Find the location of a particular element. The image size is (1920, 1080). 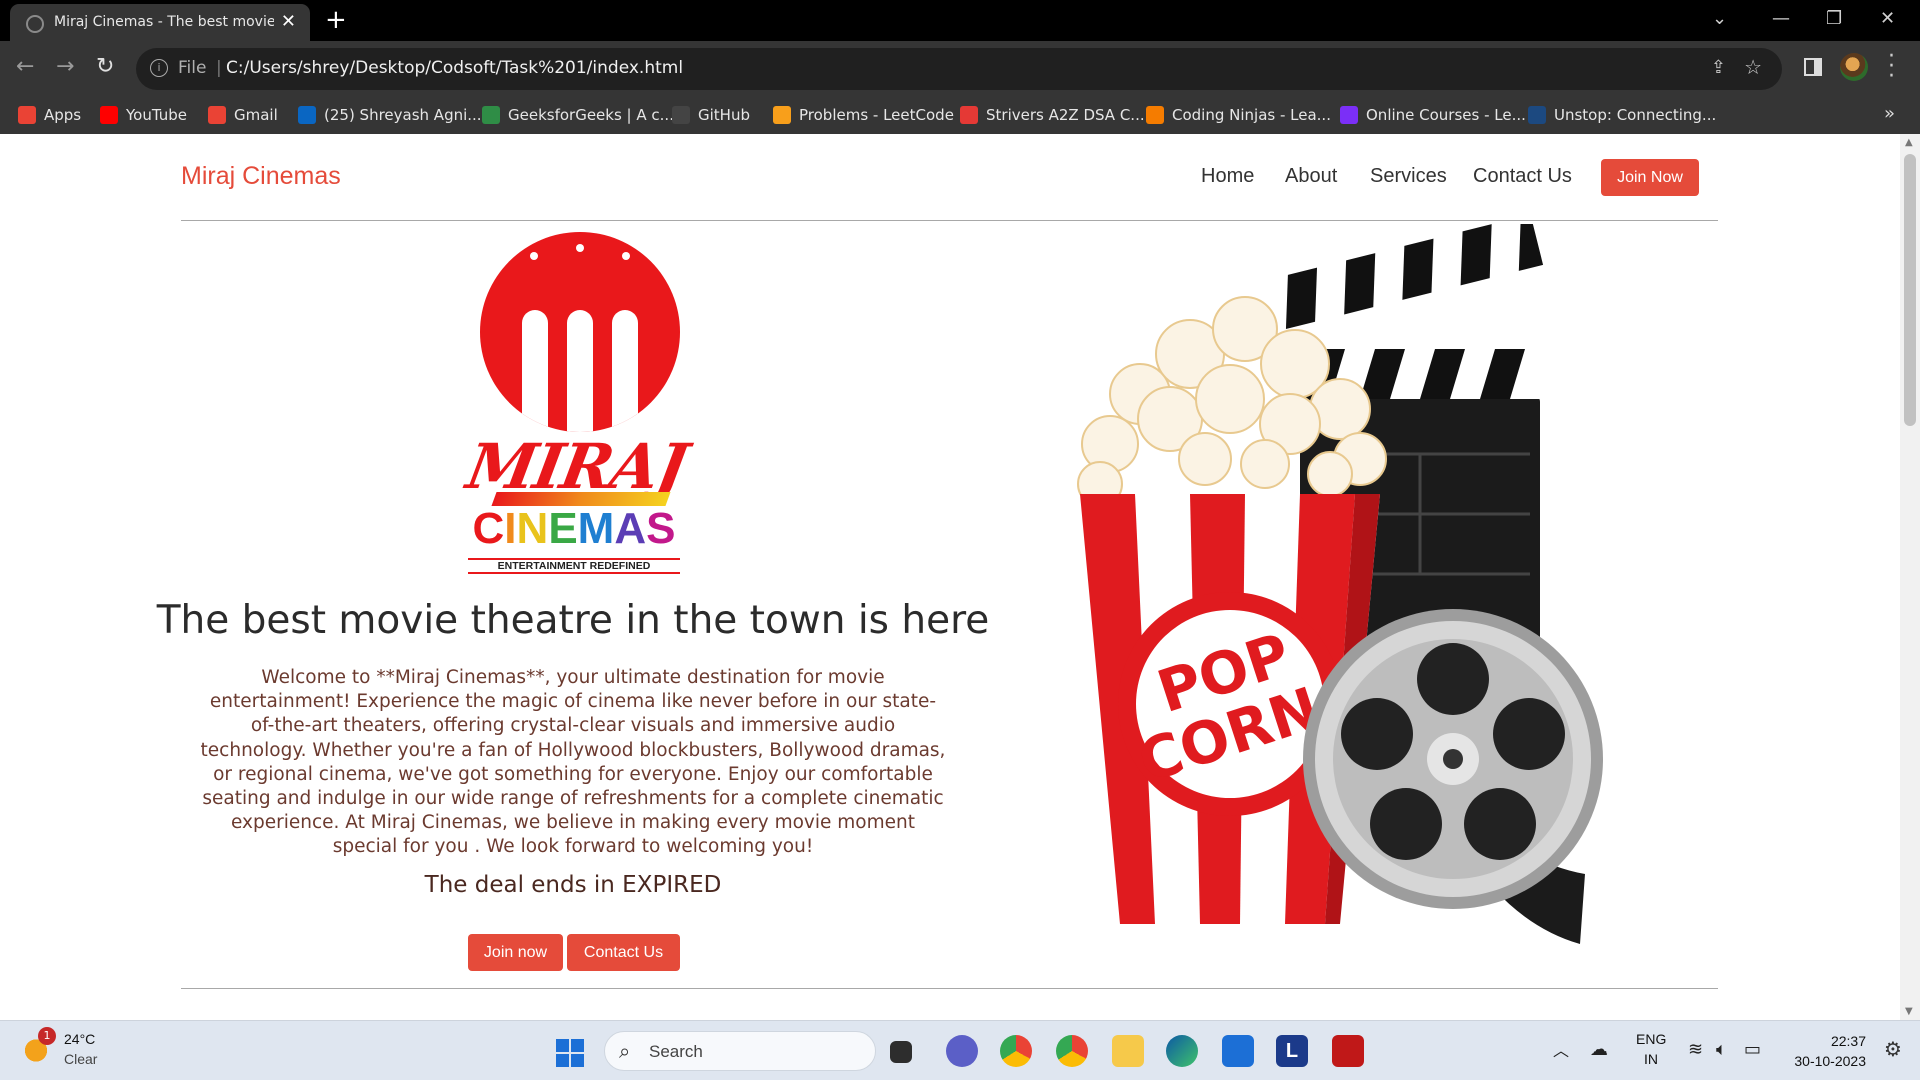

leetcode-icon is located at coordinates (782, 115).